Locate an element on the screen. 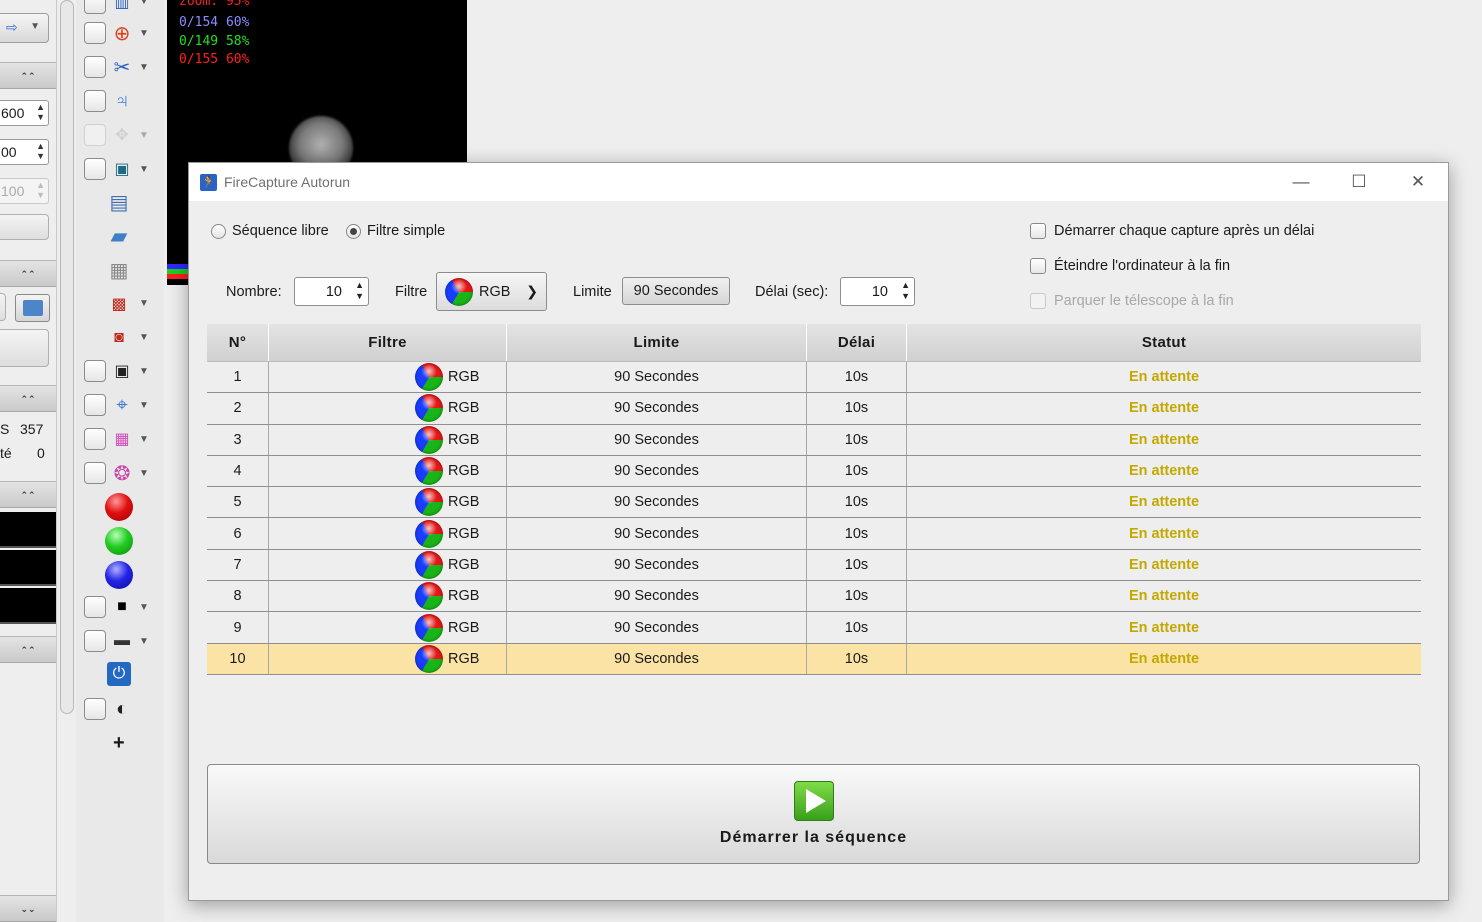 Image resolution: width=1482 pixels, height=922 pixels. table-row: 10 RGB 90 Secondes 10s En attente is located at coordinates (814, 659).